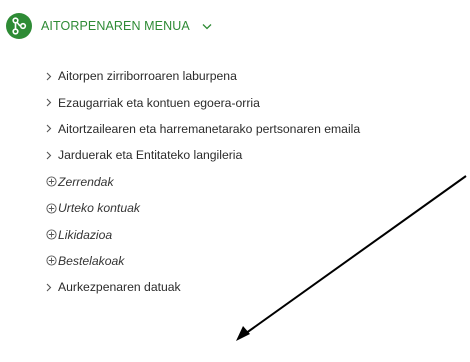  What do you see at coordinates (159, 103) in the screenshot?
I see `menu-item-label: Ezaugarriak eta kontuen egoera-orria` at bounding box center [159, 103].